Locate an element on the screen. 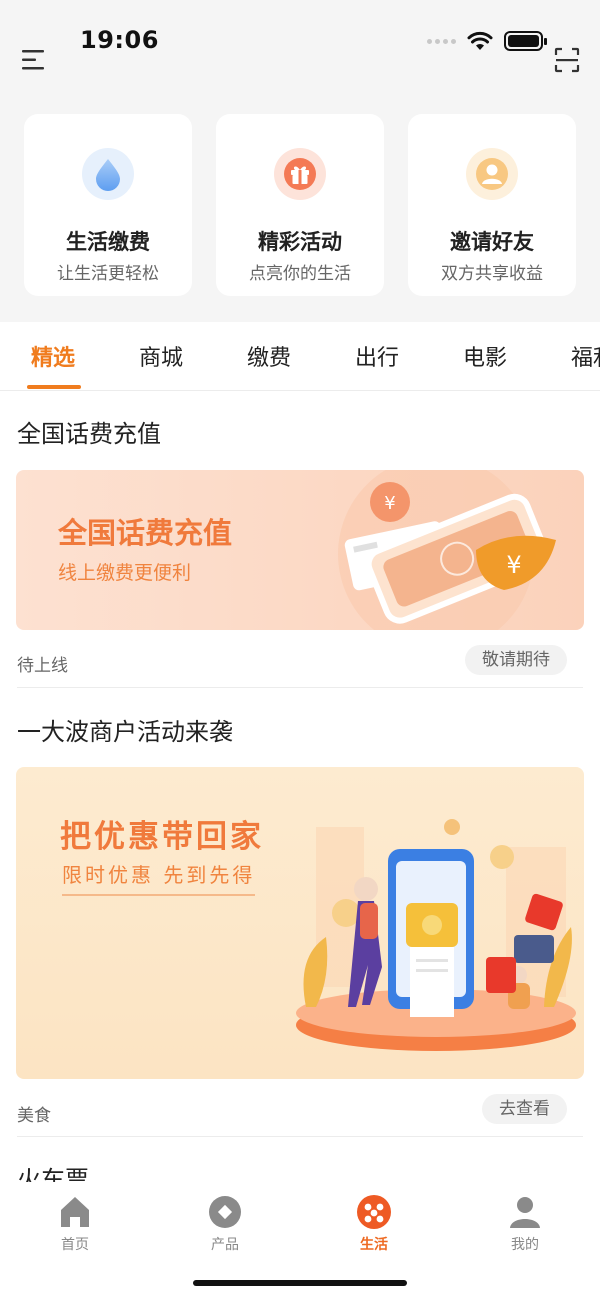 The height and width of the screenshot is (1300, 600). card-title: 邀请好友 is located at coordinates (492, 242).